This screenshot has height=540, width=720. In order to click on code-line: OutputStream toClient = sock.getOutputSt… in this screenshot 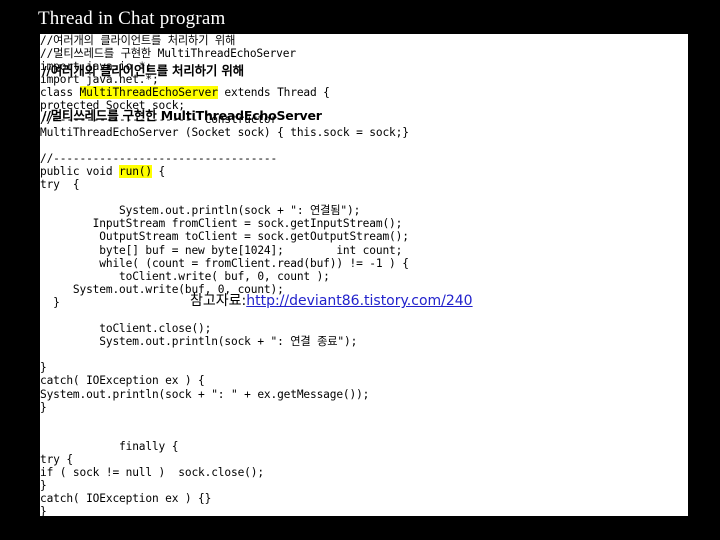, I will do `click(224, 237)`.